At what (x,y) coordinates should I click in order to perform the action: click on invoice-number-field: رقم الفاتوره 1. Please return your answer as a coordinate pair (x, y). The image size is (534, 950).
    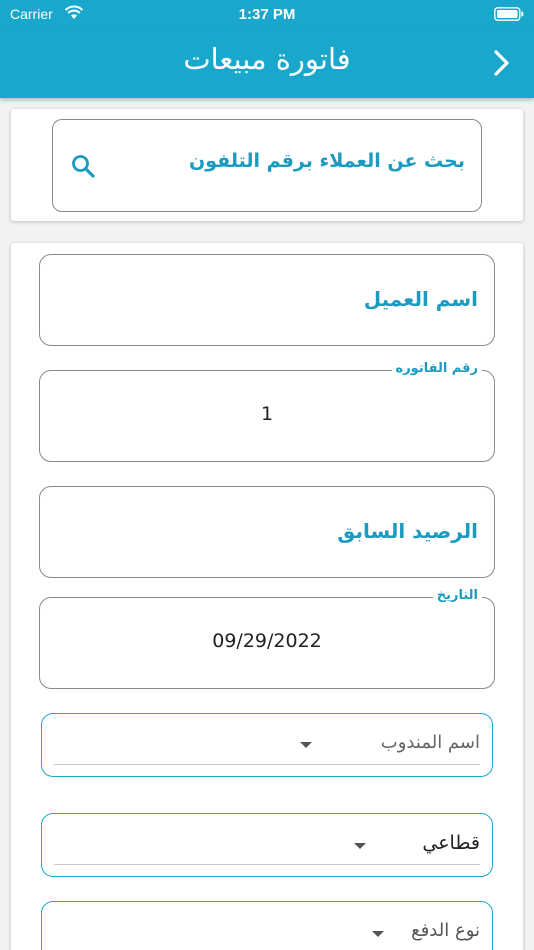
    Looking at the image, I should click on (267, 411).